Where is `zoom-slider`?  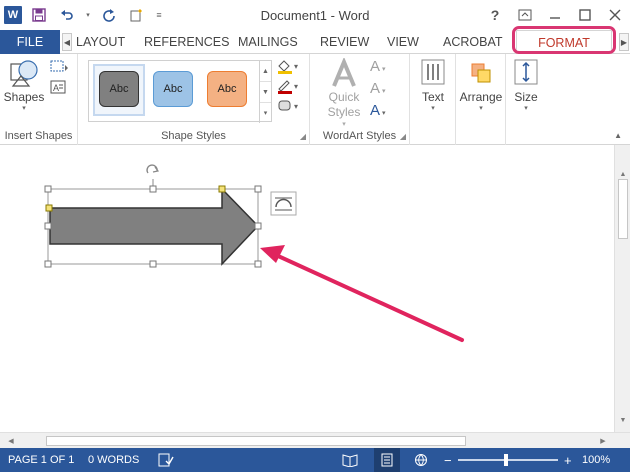
zoom-slider is located at coordinates (508, 460).